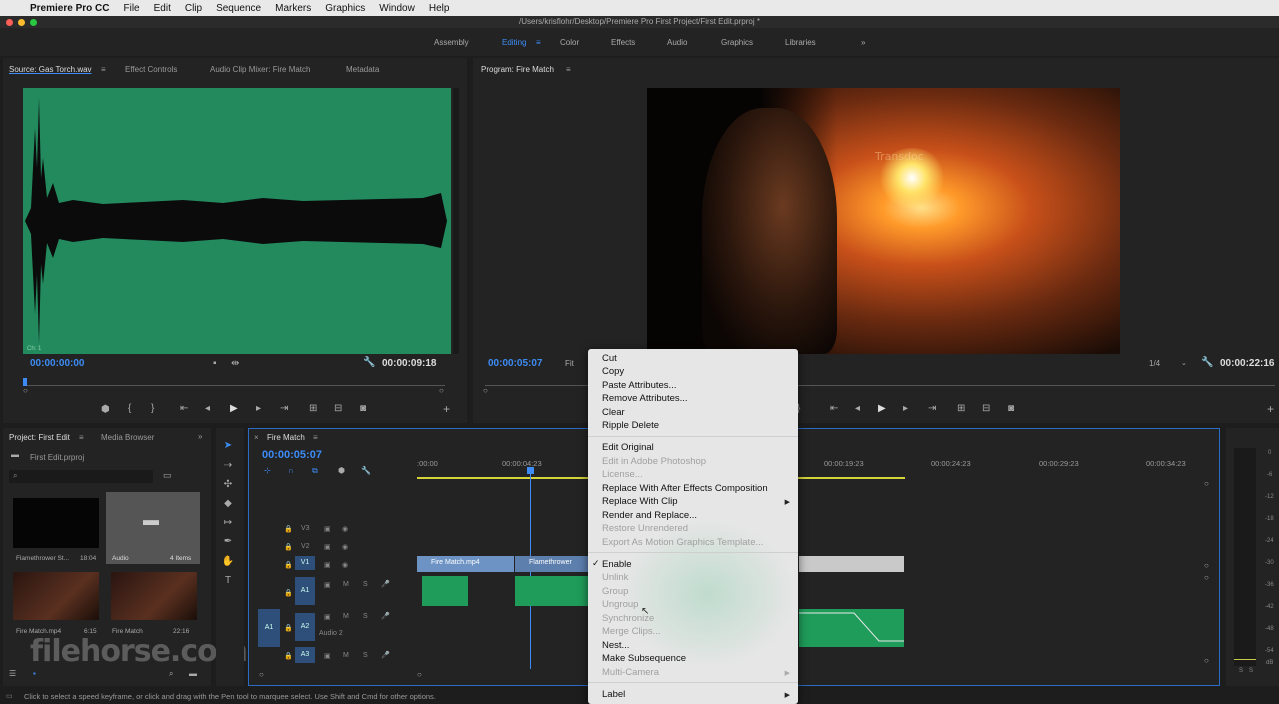 Image resolution: width=1279 pixels, height=704 pixels. What do you see at coordinates (184, 408) in the screenshot?
I see `go-to-in-icon: ⇤` at bounding box center [184, 408].